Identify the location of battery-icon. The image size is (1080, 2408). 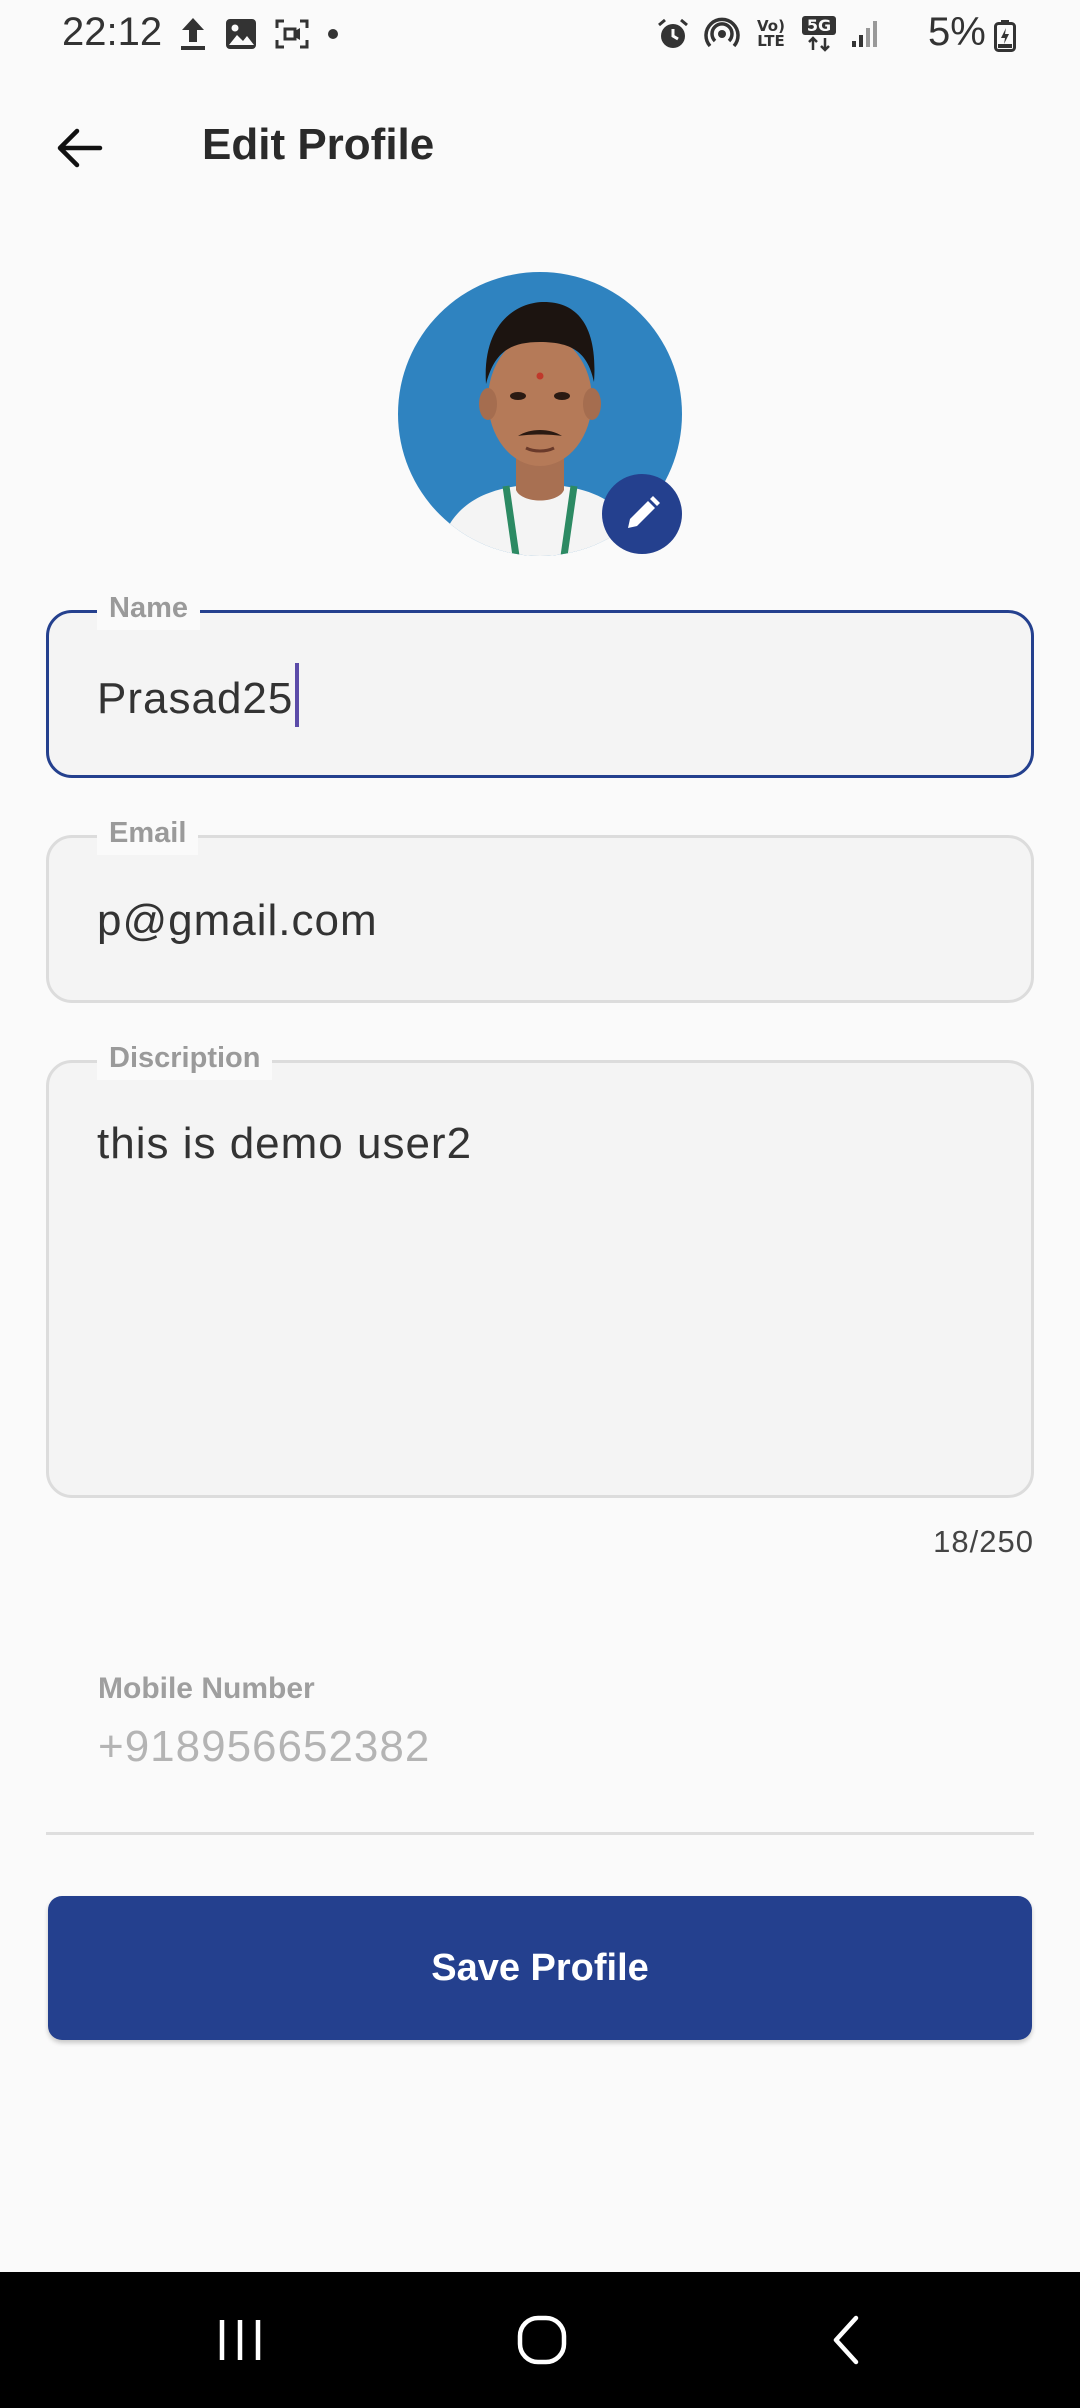
(1005, 36).